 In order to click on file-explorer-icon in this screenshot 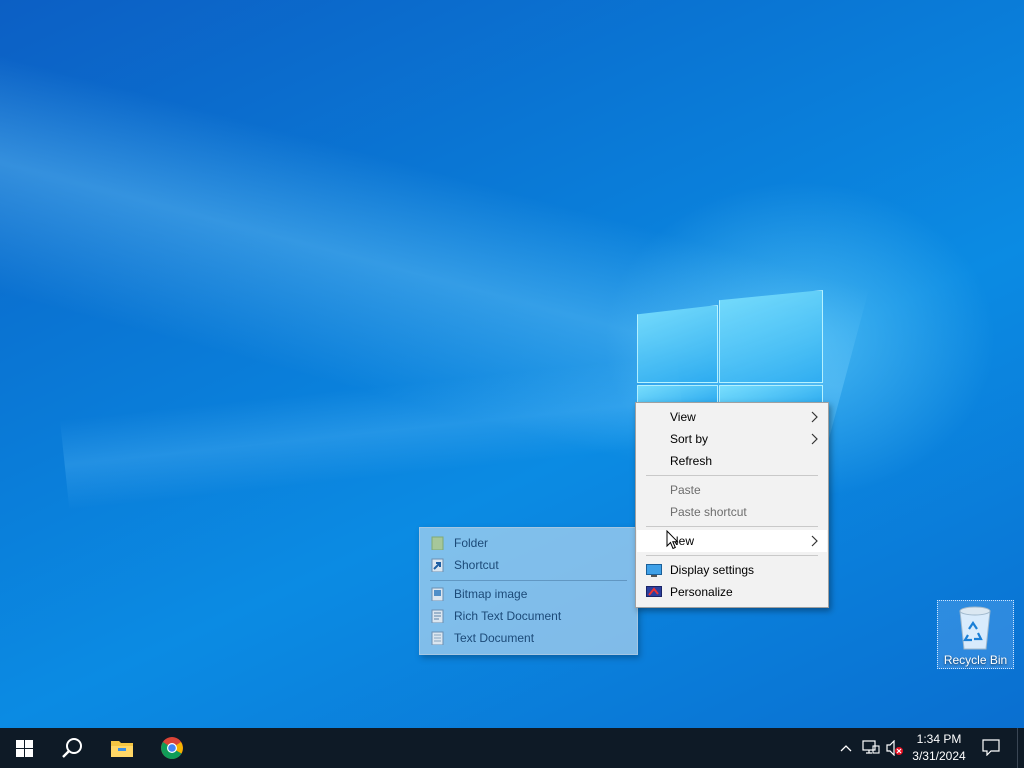, I will do `click(122, 749)`.